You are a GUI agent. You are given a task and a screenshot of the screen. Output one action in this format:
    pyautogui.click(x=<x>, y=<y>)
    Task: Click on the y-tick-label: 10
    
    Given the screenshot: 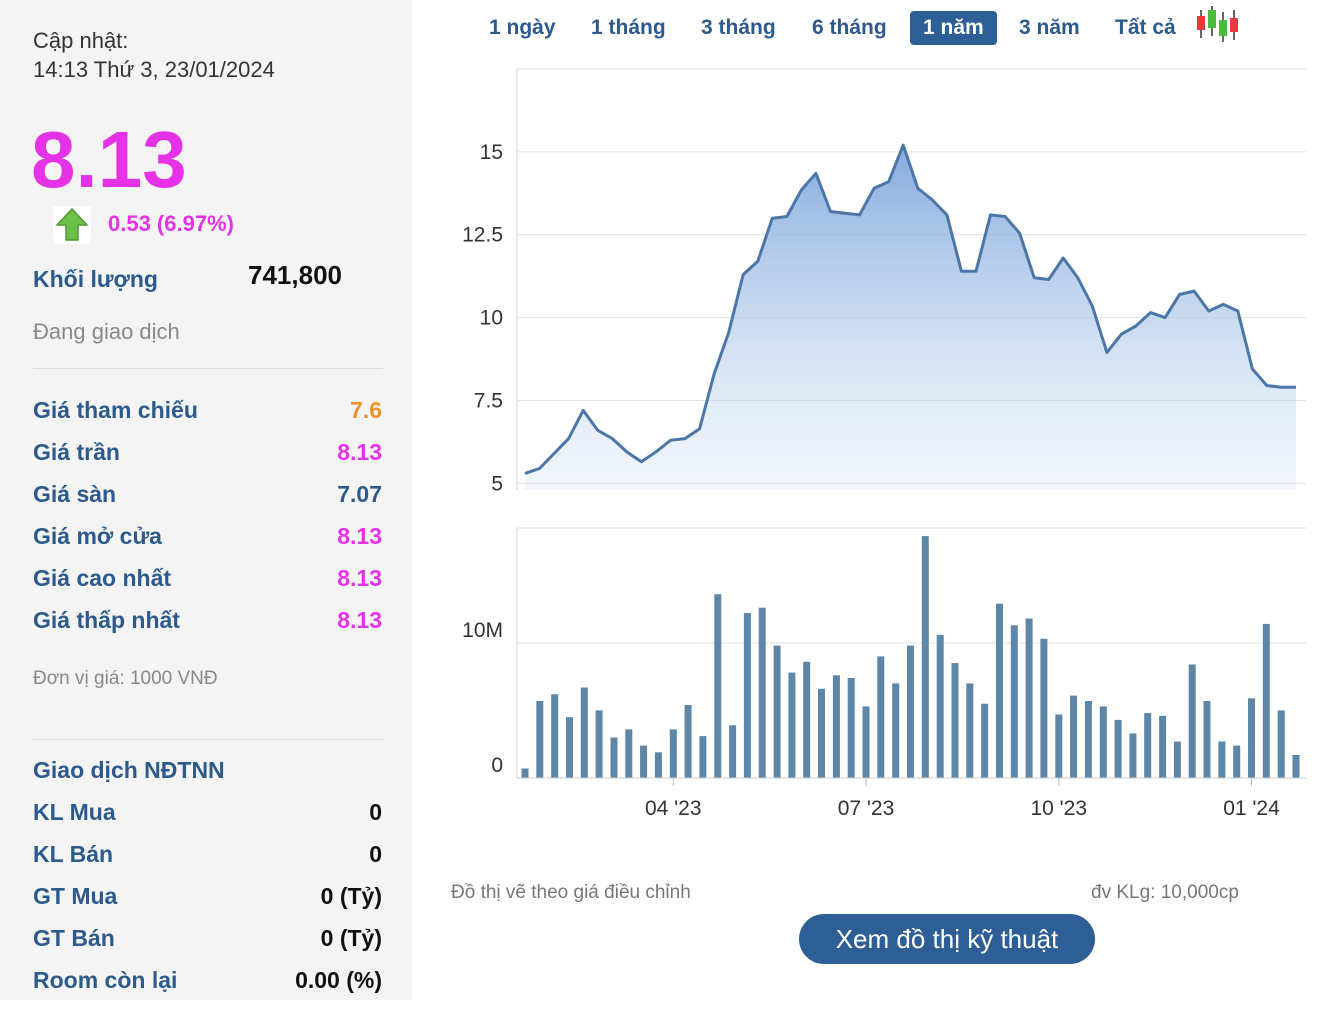 What is the action you would take?
    pyautogui.click(x=491, y=318)
    